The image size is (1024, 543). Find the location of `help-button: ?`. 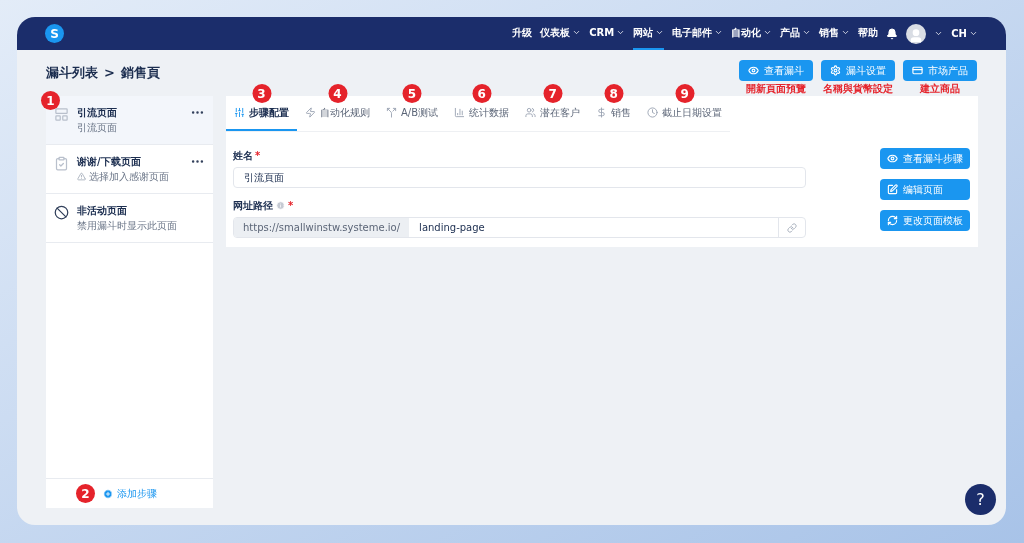

help-button: ? is located at coordinates (980, 499).